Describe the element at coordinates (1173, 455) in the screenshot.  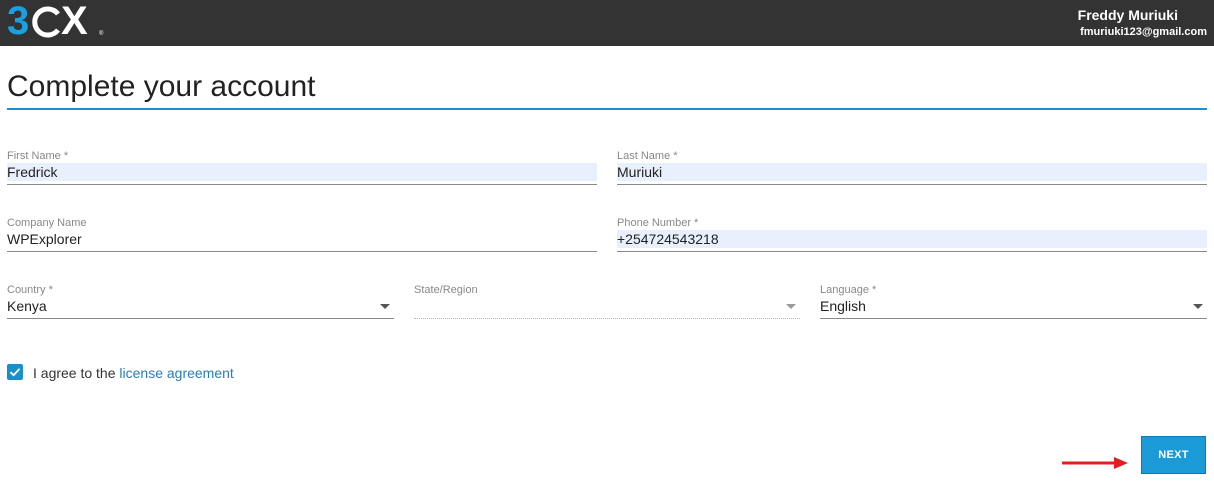
I see `next-button: NEXT` at that location.